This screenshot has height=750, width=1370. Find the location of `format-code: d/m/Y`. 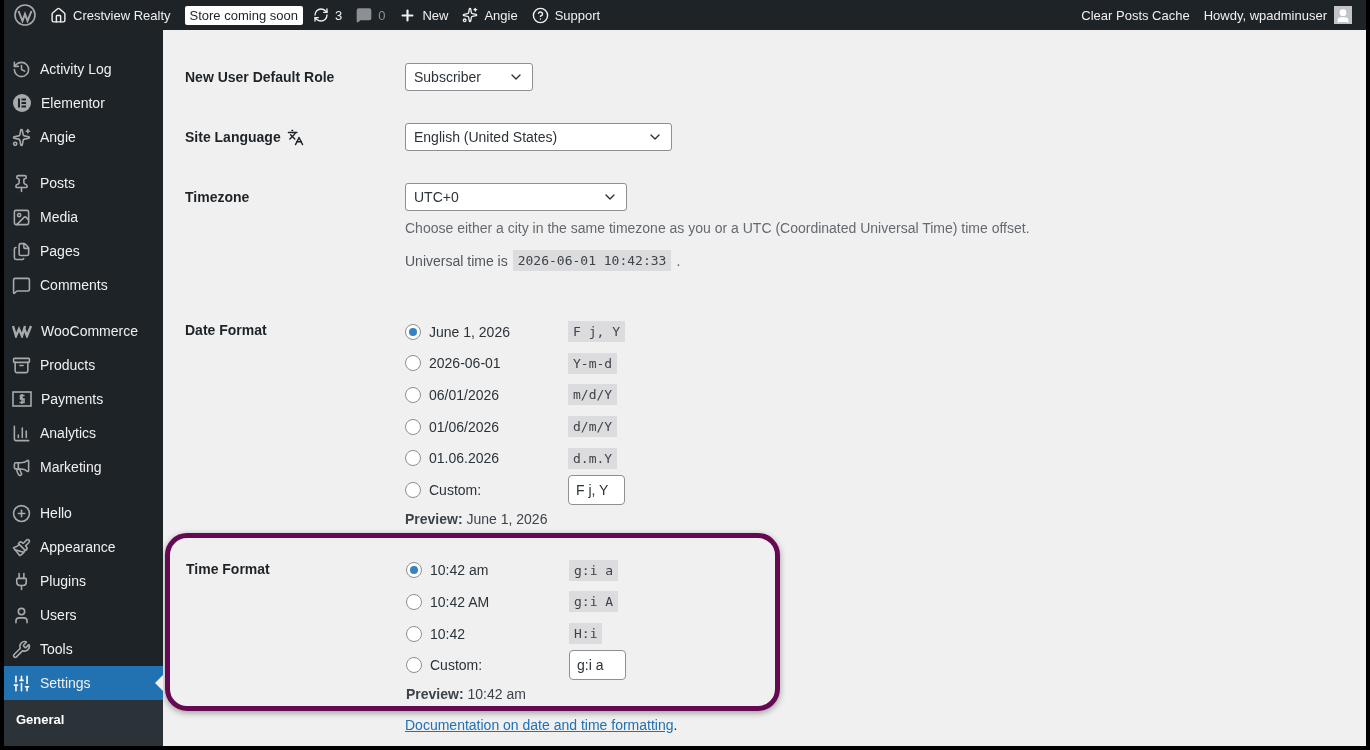

format-code: d/m/Y is located at coordinates (593, 427).